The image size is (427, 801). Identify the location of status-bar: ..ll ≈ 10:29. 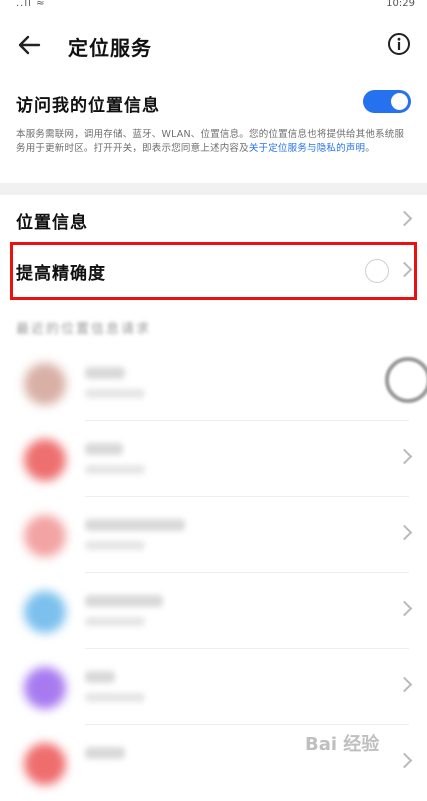
(213, 7).